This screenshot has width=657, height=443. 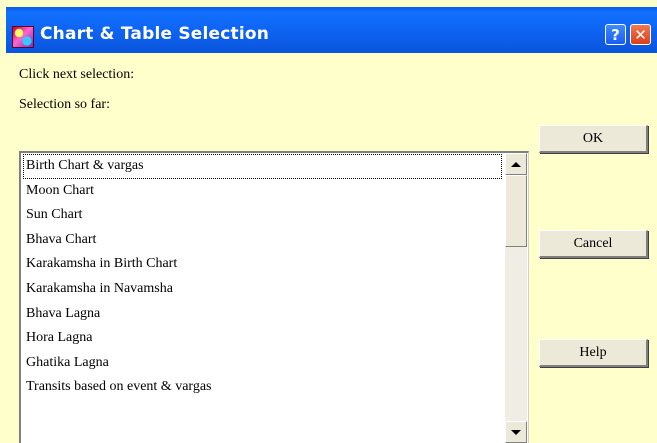 I want to click on title-bar: Chart & Table Selection ? ✕, so click(x=331, y=30).